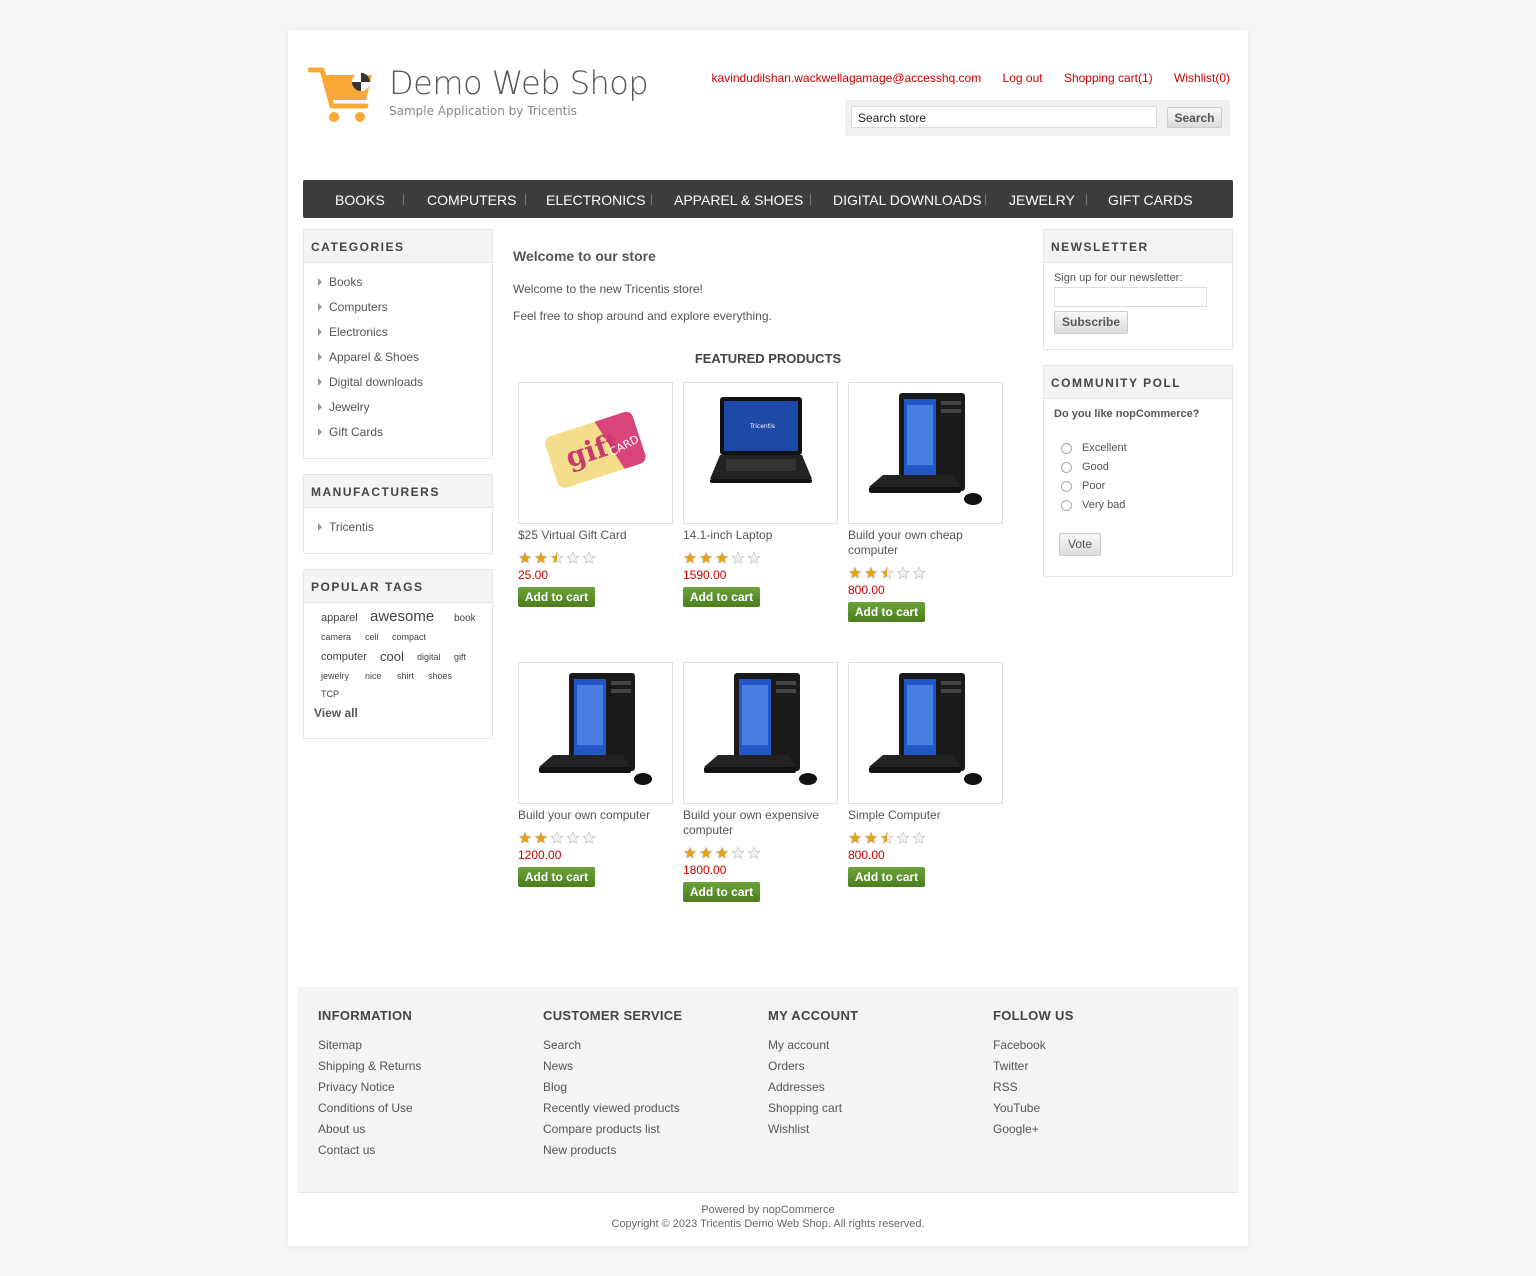  I want to click on view-all-tags-link: View all, so click(336, 713).